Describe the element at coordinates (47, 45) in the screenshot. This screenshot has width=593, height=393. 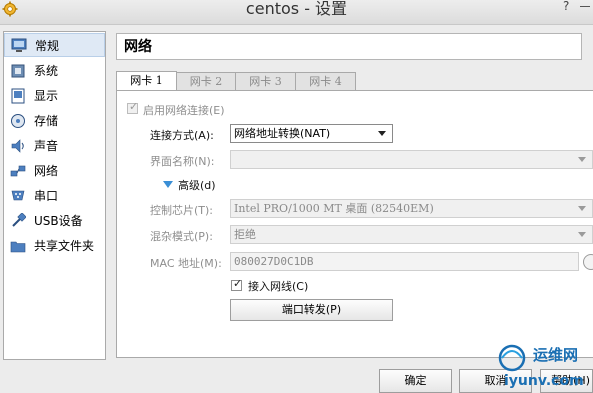
I see `sidebar-item-label: 常规` at that location.